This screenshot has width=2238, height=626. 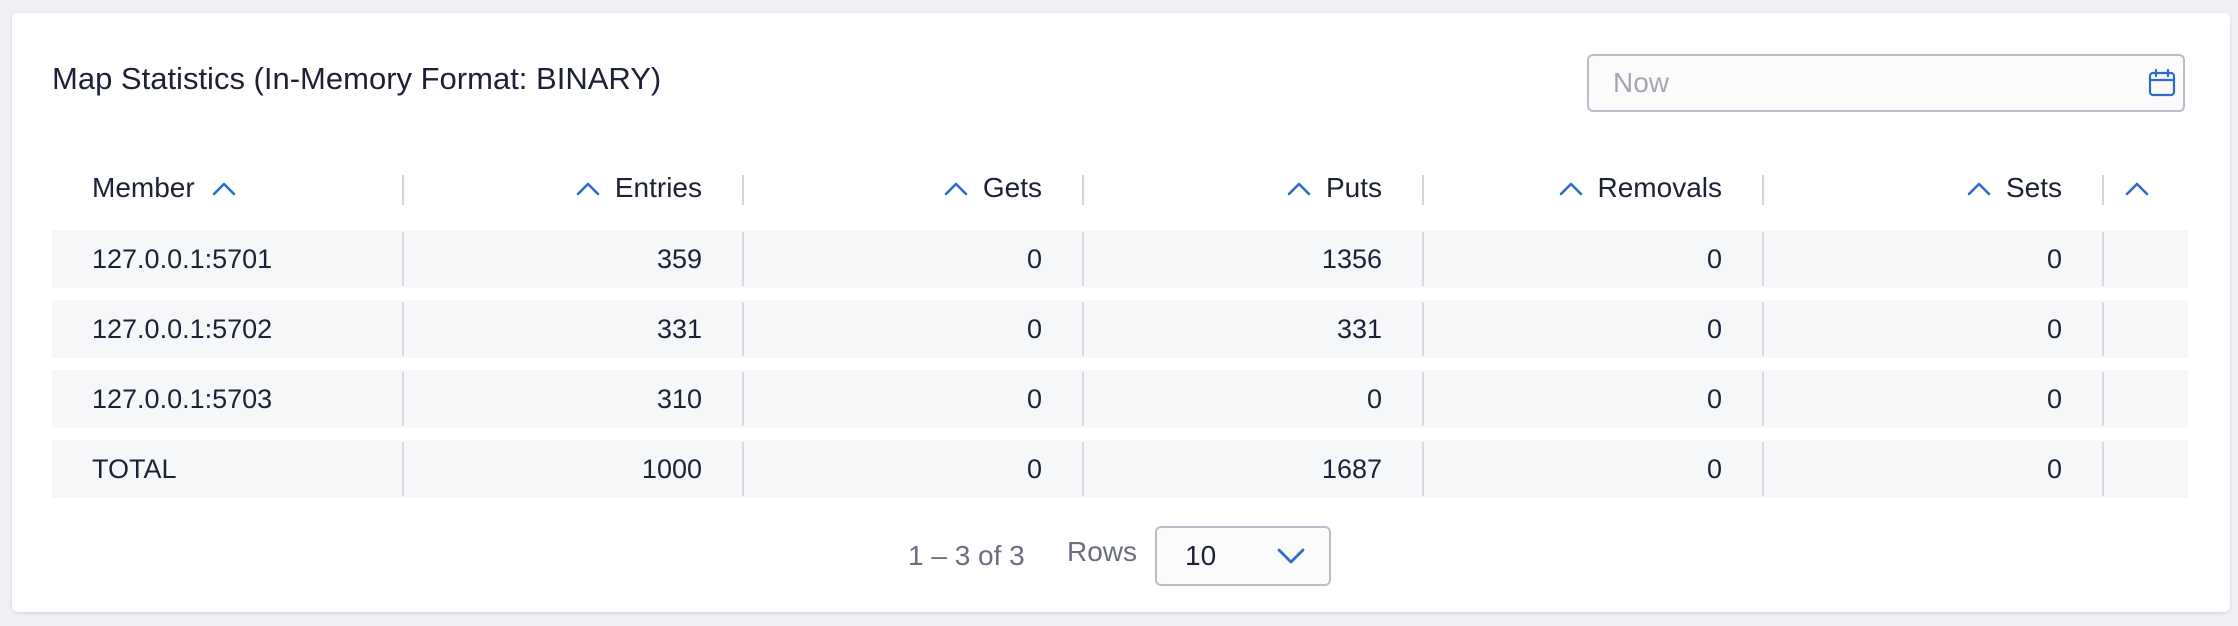 What do you see at coordinates (134, 468) in the screenshot?
I see `member-cell: TOTAL` at bounding box center [134, 468].